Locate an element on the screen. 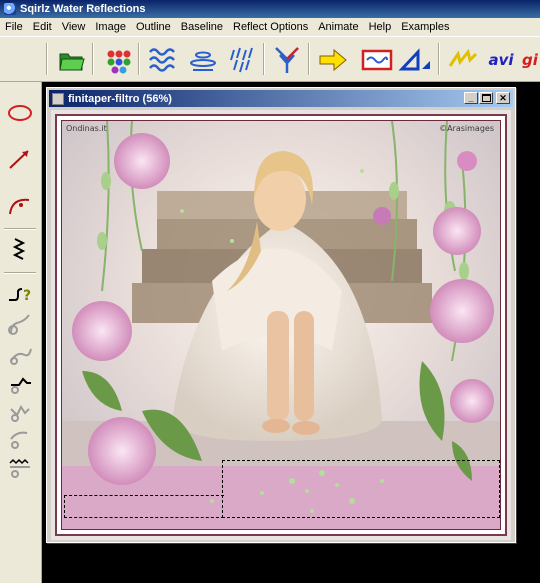 Image resolution: width=540 pixels, height=583 pixels. color-dots-button is located at coordinates (117, 60).